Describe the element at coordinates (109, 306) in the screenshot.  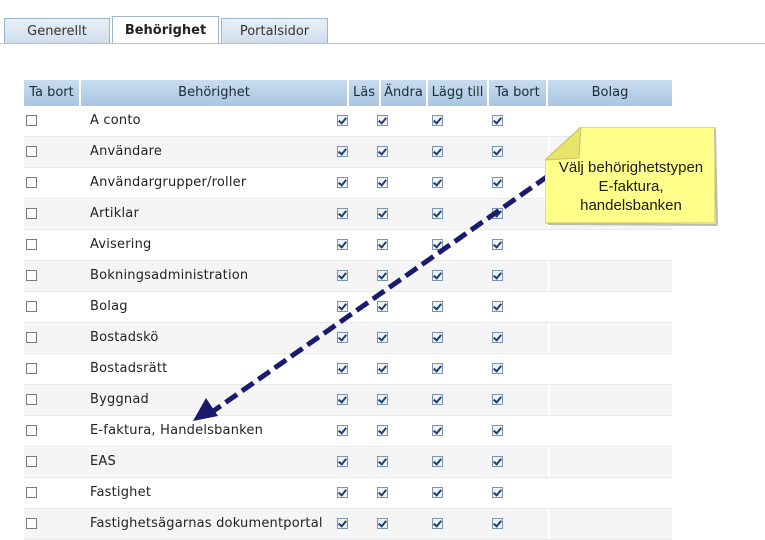
I see `permission-name: Bolag` at that location.